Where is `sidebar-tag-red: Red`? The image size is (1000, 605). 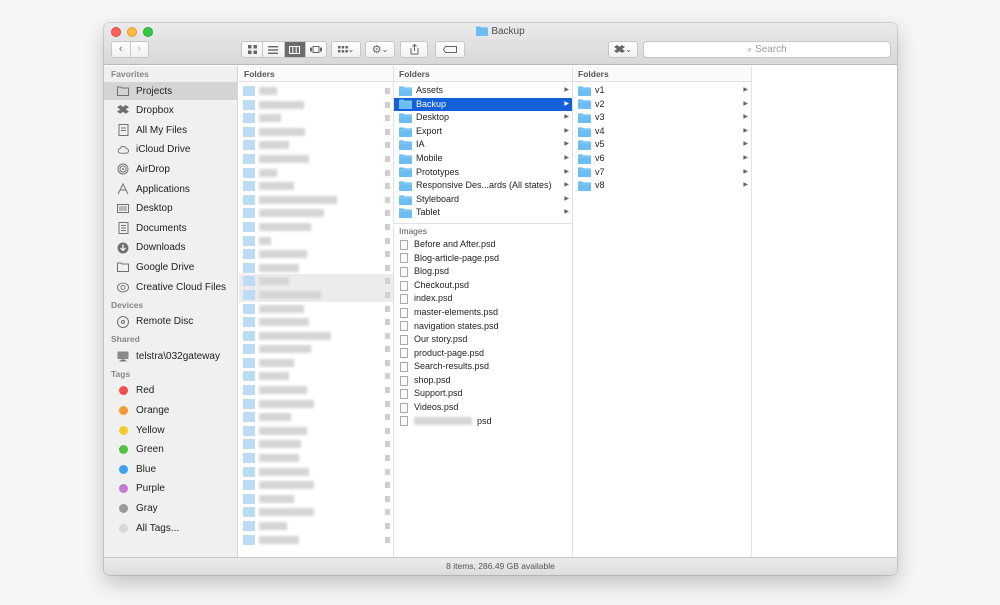 sidebar-tag-red: Red is located at coordinates (170, 391).